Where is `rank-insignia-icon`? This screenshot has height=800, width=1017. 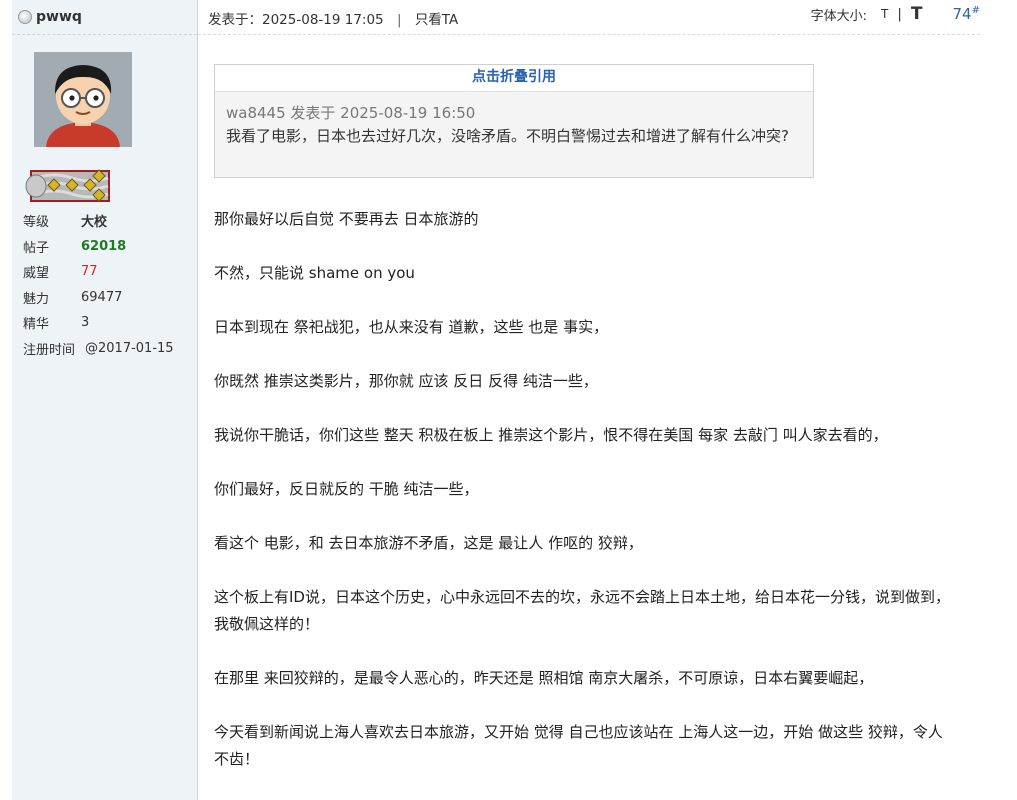 rank-insignia-icon is located at coordinates (68, 186).